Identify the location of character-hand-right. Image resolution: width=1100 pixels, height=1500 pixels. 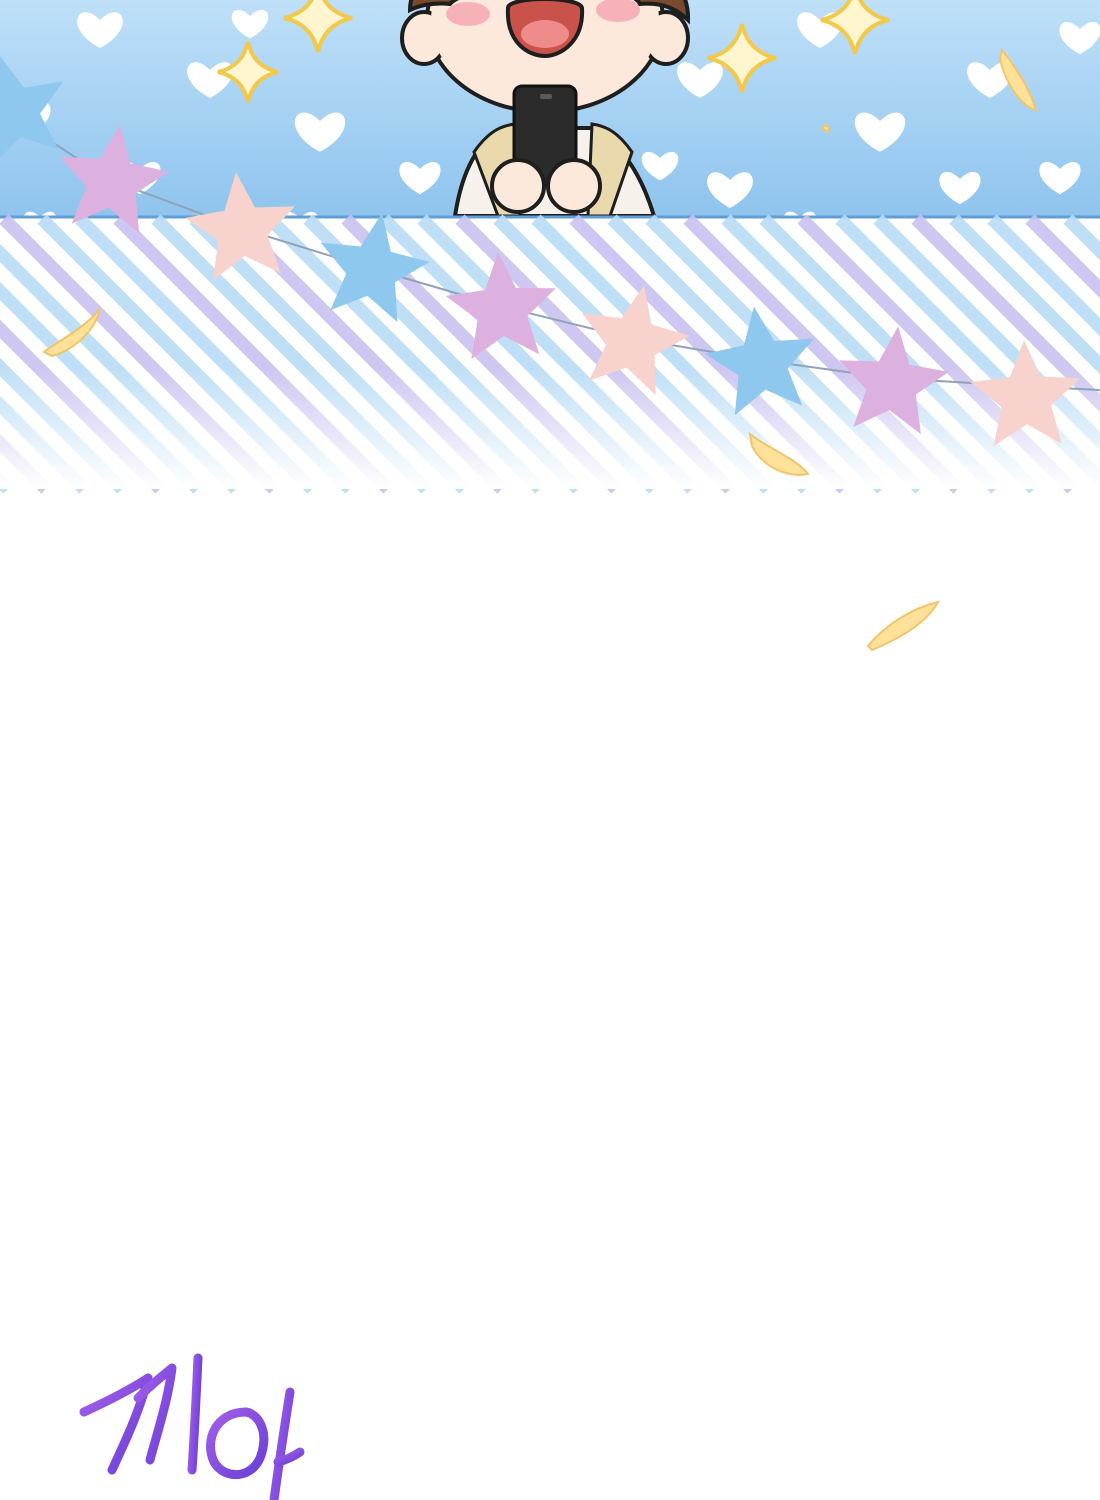
(574, 186).